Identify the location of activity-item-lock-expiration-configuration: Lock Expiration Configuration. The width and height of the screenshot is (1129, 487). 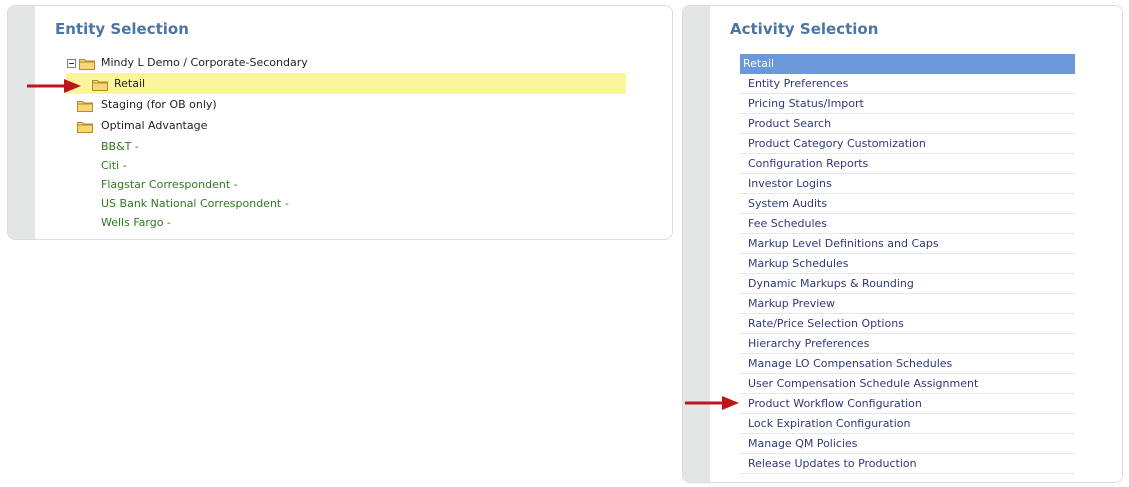
(907, 424).